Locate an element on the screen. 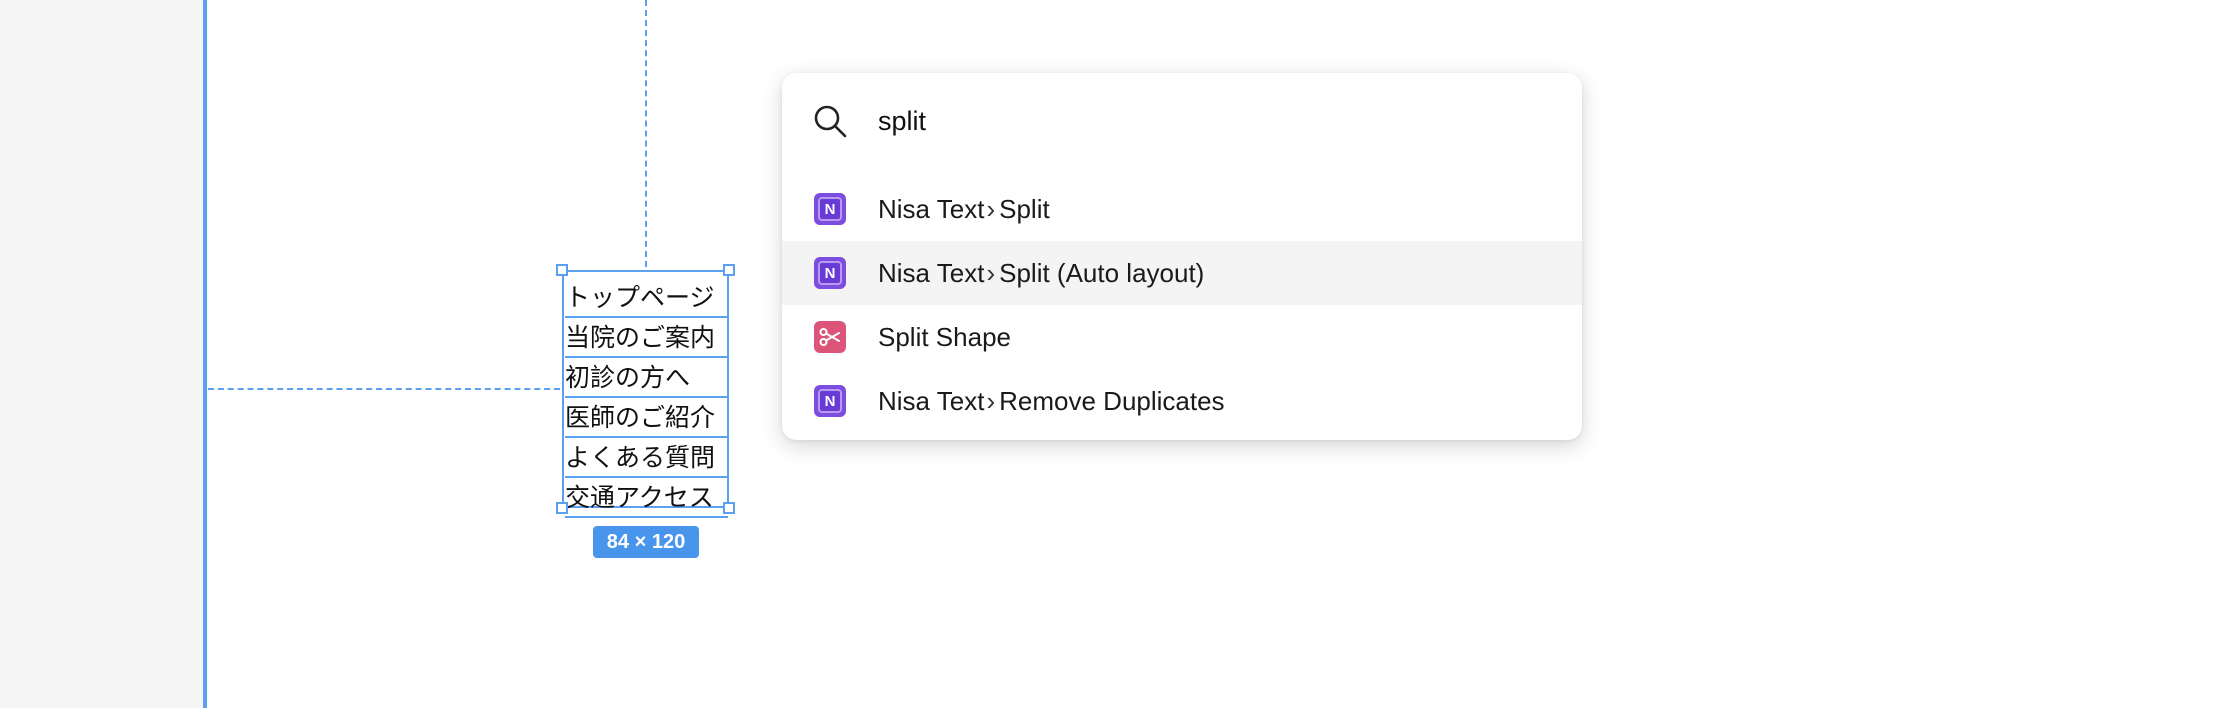 This screenshot has height=708, width=2216. text-lines: トップページ 当院のご案内 初診の方へ 医師のご紹介 よくある質問 交通アクセス is located at coordinates (646, 398).